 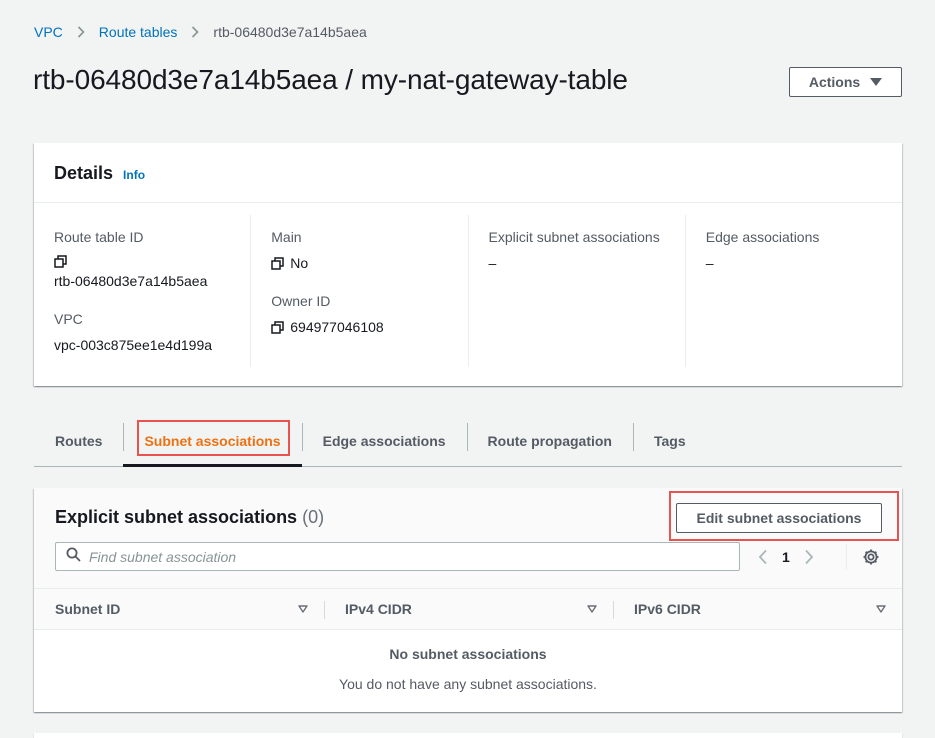 I want to click on breadcrumb-current: rtb-06480d3e7a14b5aea, so click(x=290, y=32).